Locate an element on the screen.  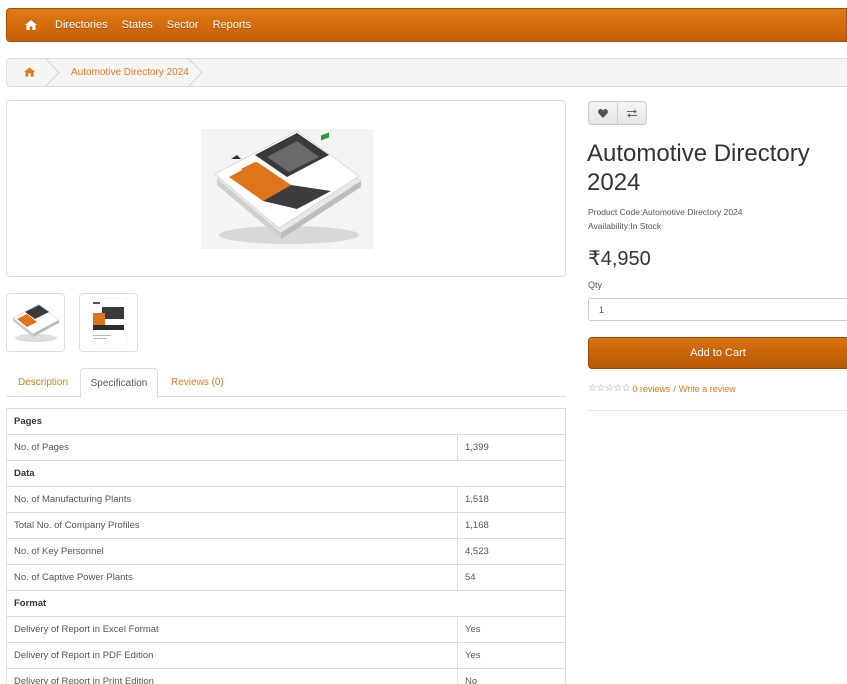
product-book-image is located at coordinates (287, 189).